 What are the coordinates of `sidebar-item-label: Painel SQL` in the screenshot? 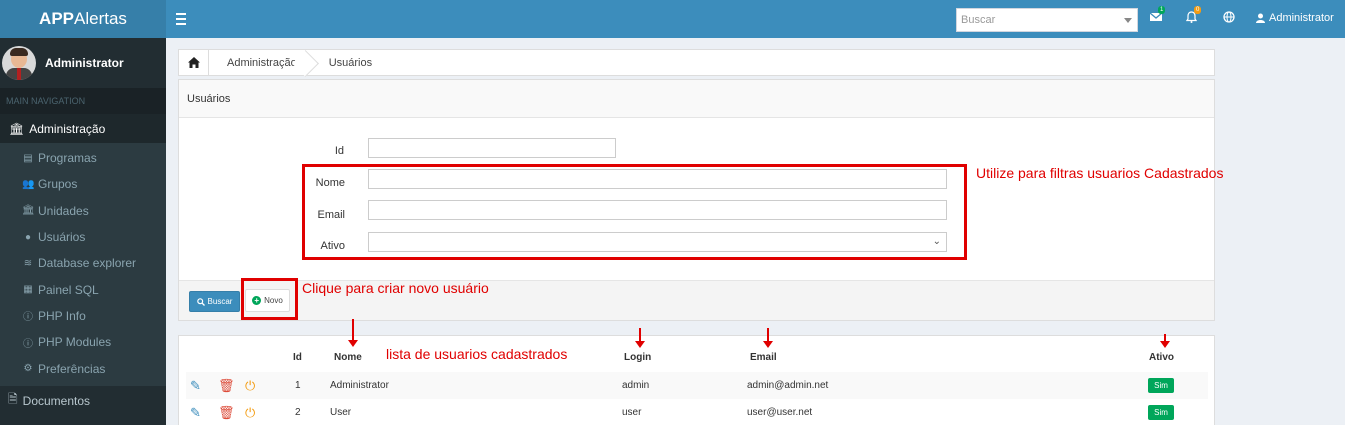 It's located at (68, 289).